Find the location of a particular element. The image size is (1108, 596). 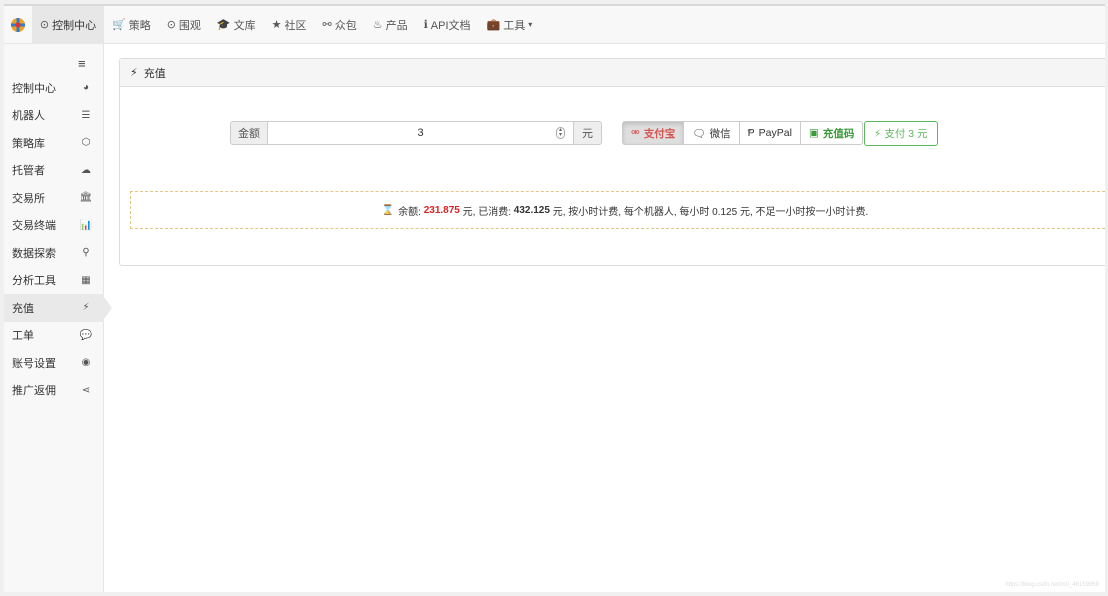

sidebar-item-label: 工单 is located at coordinates (23, 336).